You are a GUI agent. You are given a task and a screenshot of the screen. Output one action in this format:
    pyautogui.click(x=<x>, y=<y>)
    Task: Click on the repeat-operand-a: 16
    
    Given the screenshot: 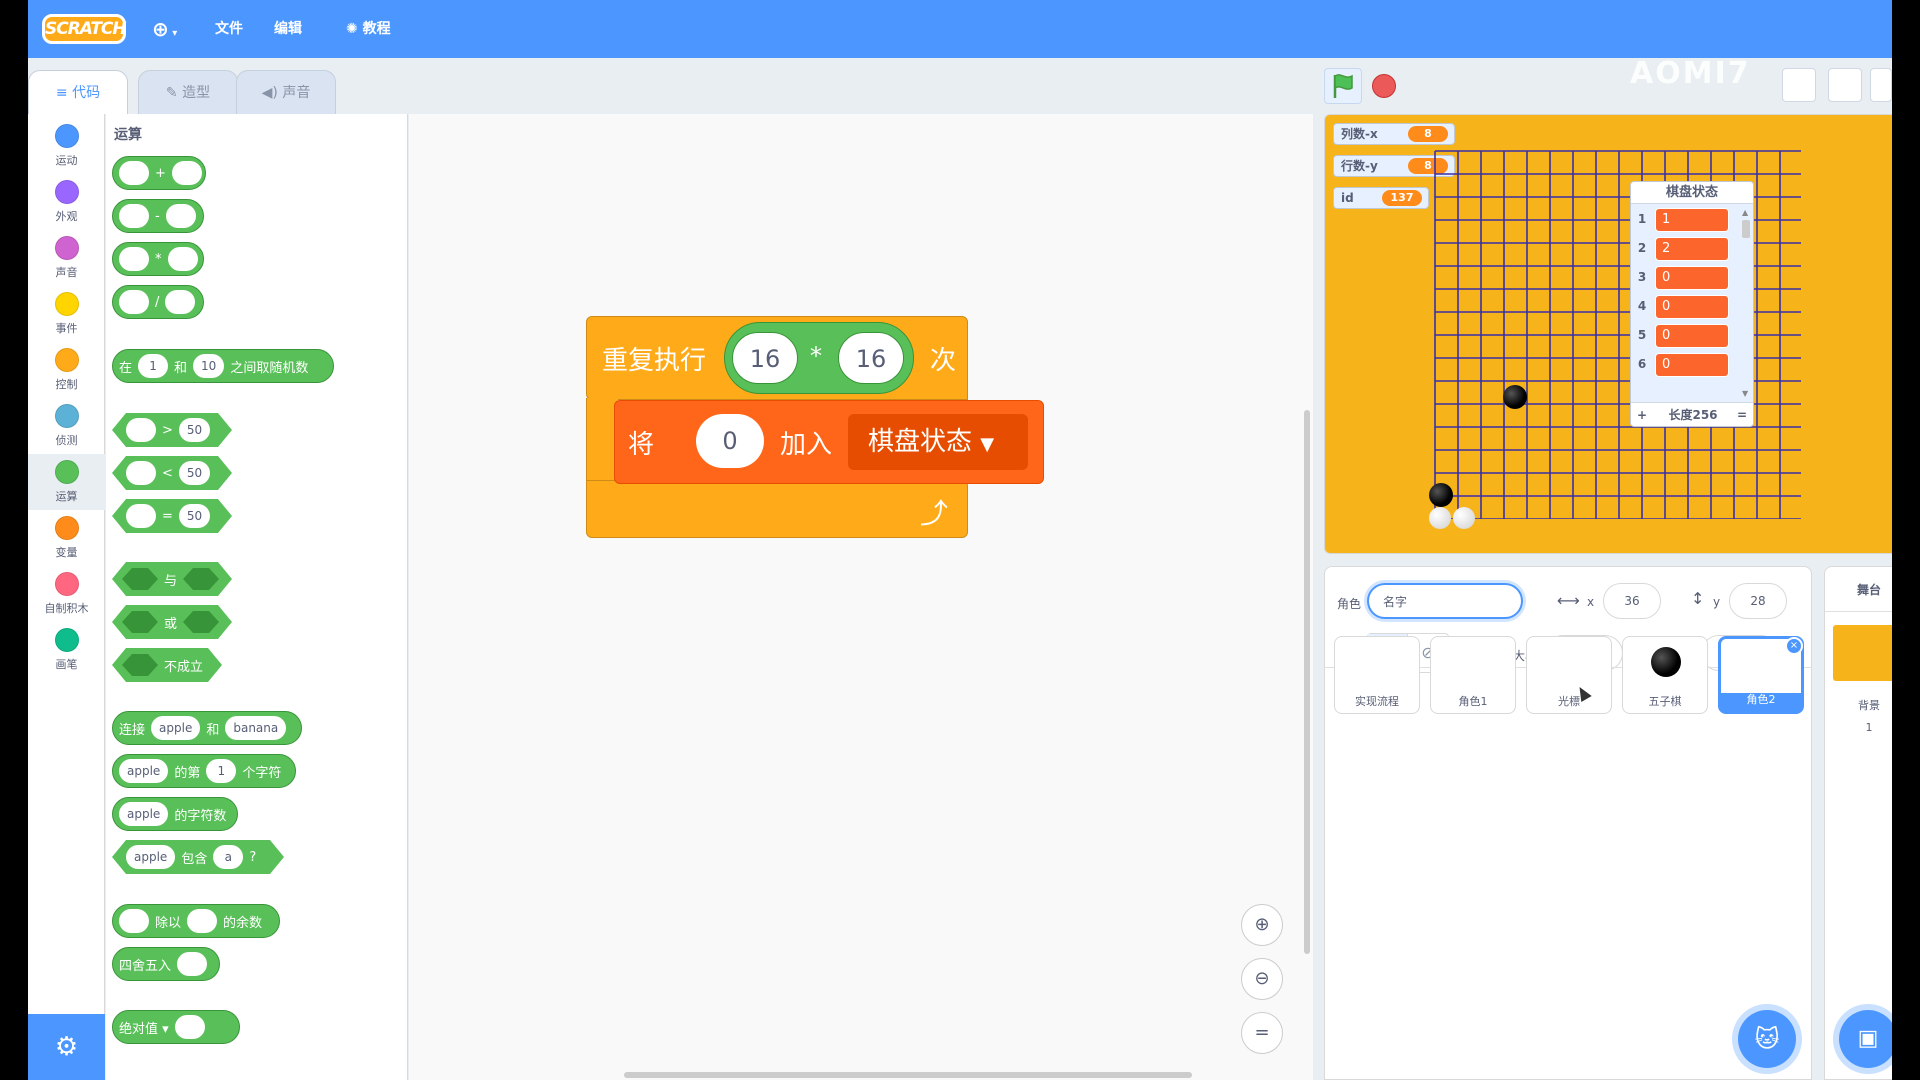 What is the action you would take?
    pyautogui.click(x=765, y=358)
    